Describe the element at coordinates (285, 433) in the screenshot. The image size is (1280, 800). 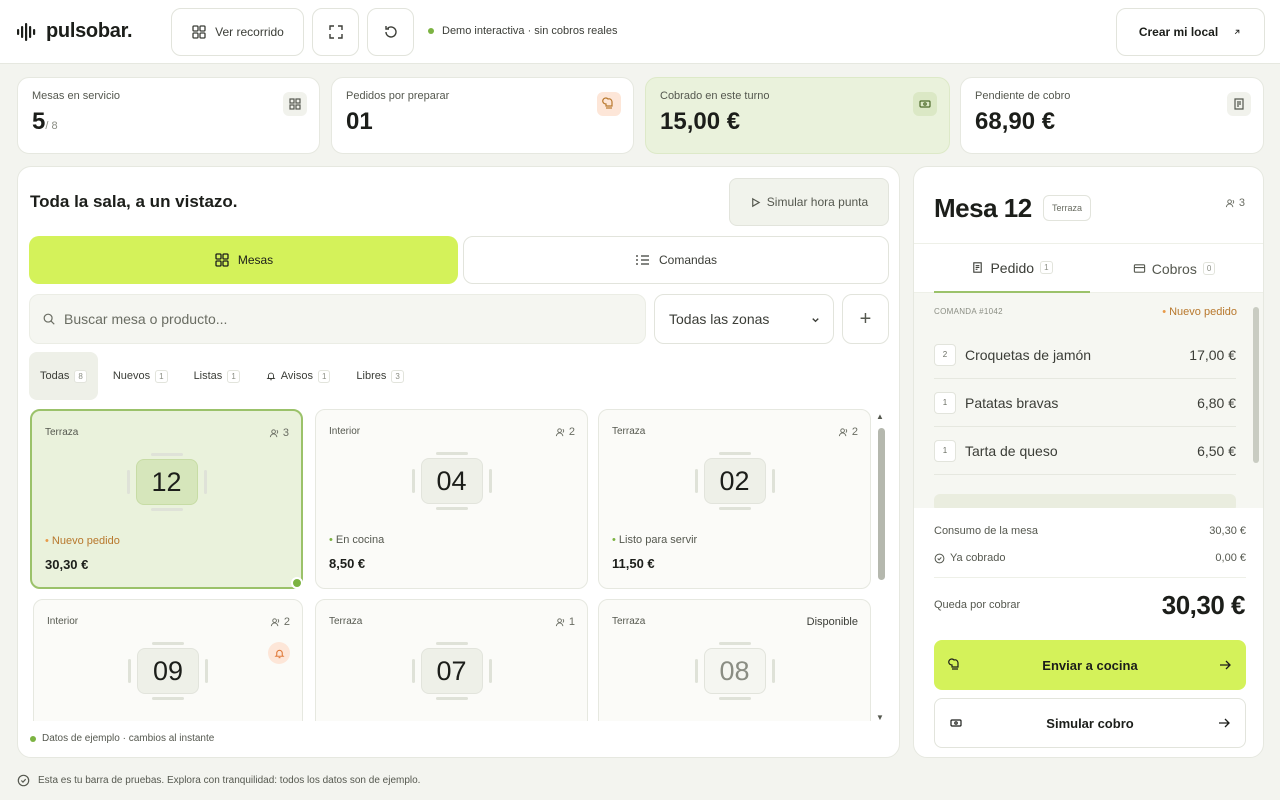
I see `table-seat-count: 3` at that location.